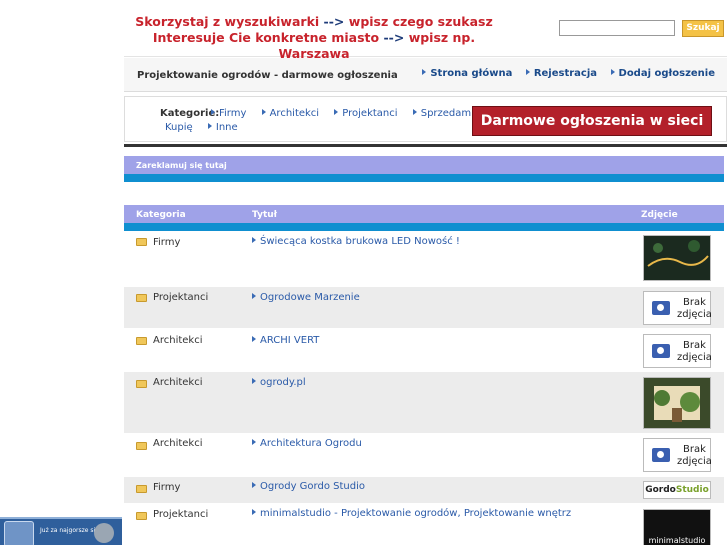 The height and width of the screenshot is (545, 727). What do you see at coordinates (227, 21) in the screenshot?
I see `banner-line1-a: Skorzystaj z wyszukiwarki` at bounding box center [227, 21].